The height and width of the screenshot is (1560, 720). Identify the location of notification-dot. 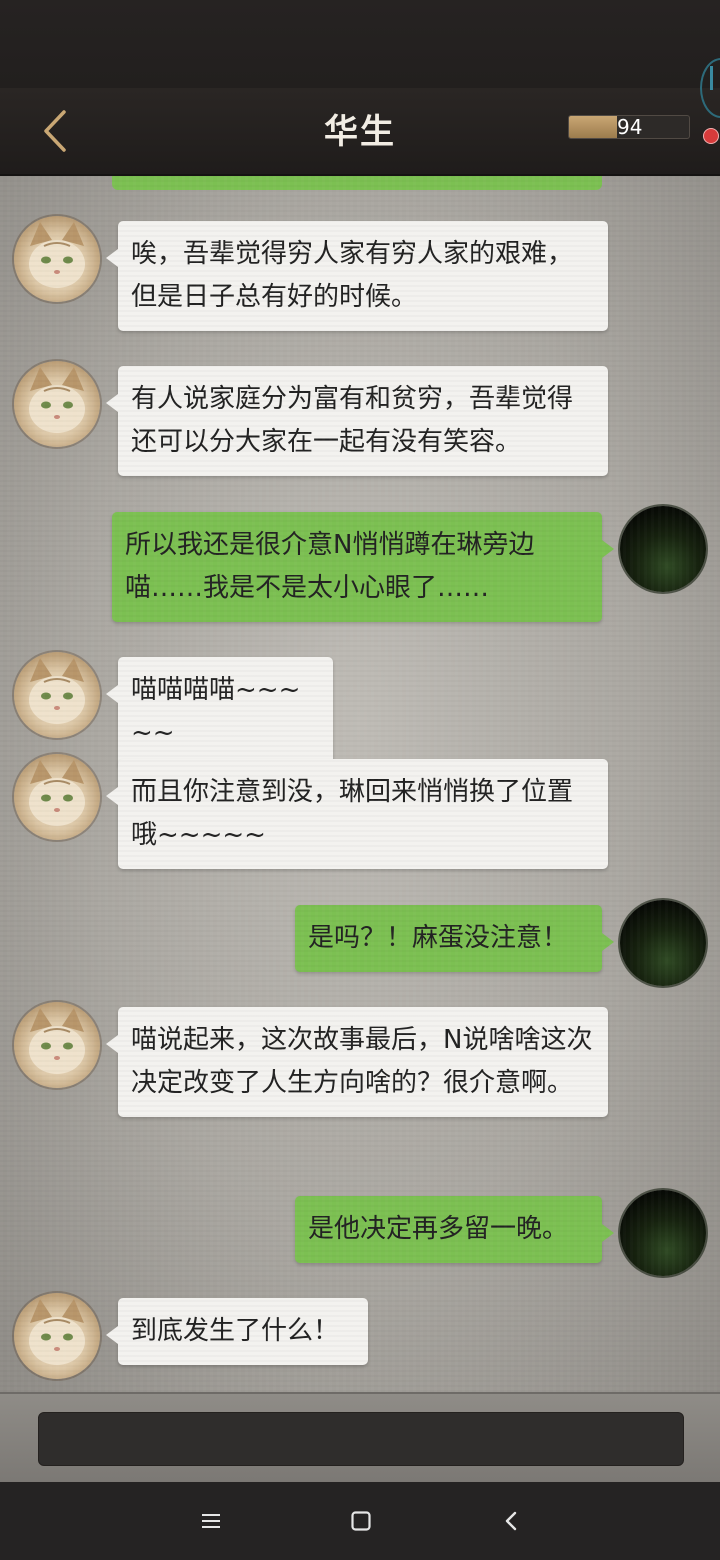
(711, 136).